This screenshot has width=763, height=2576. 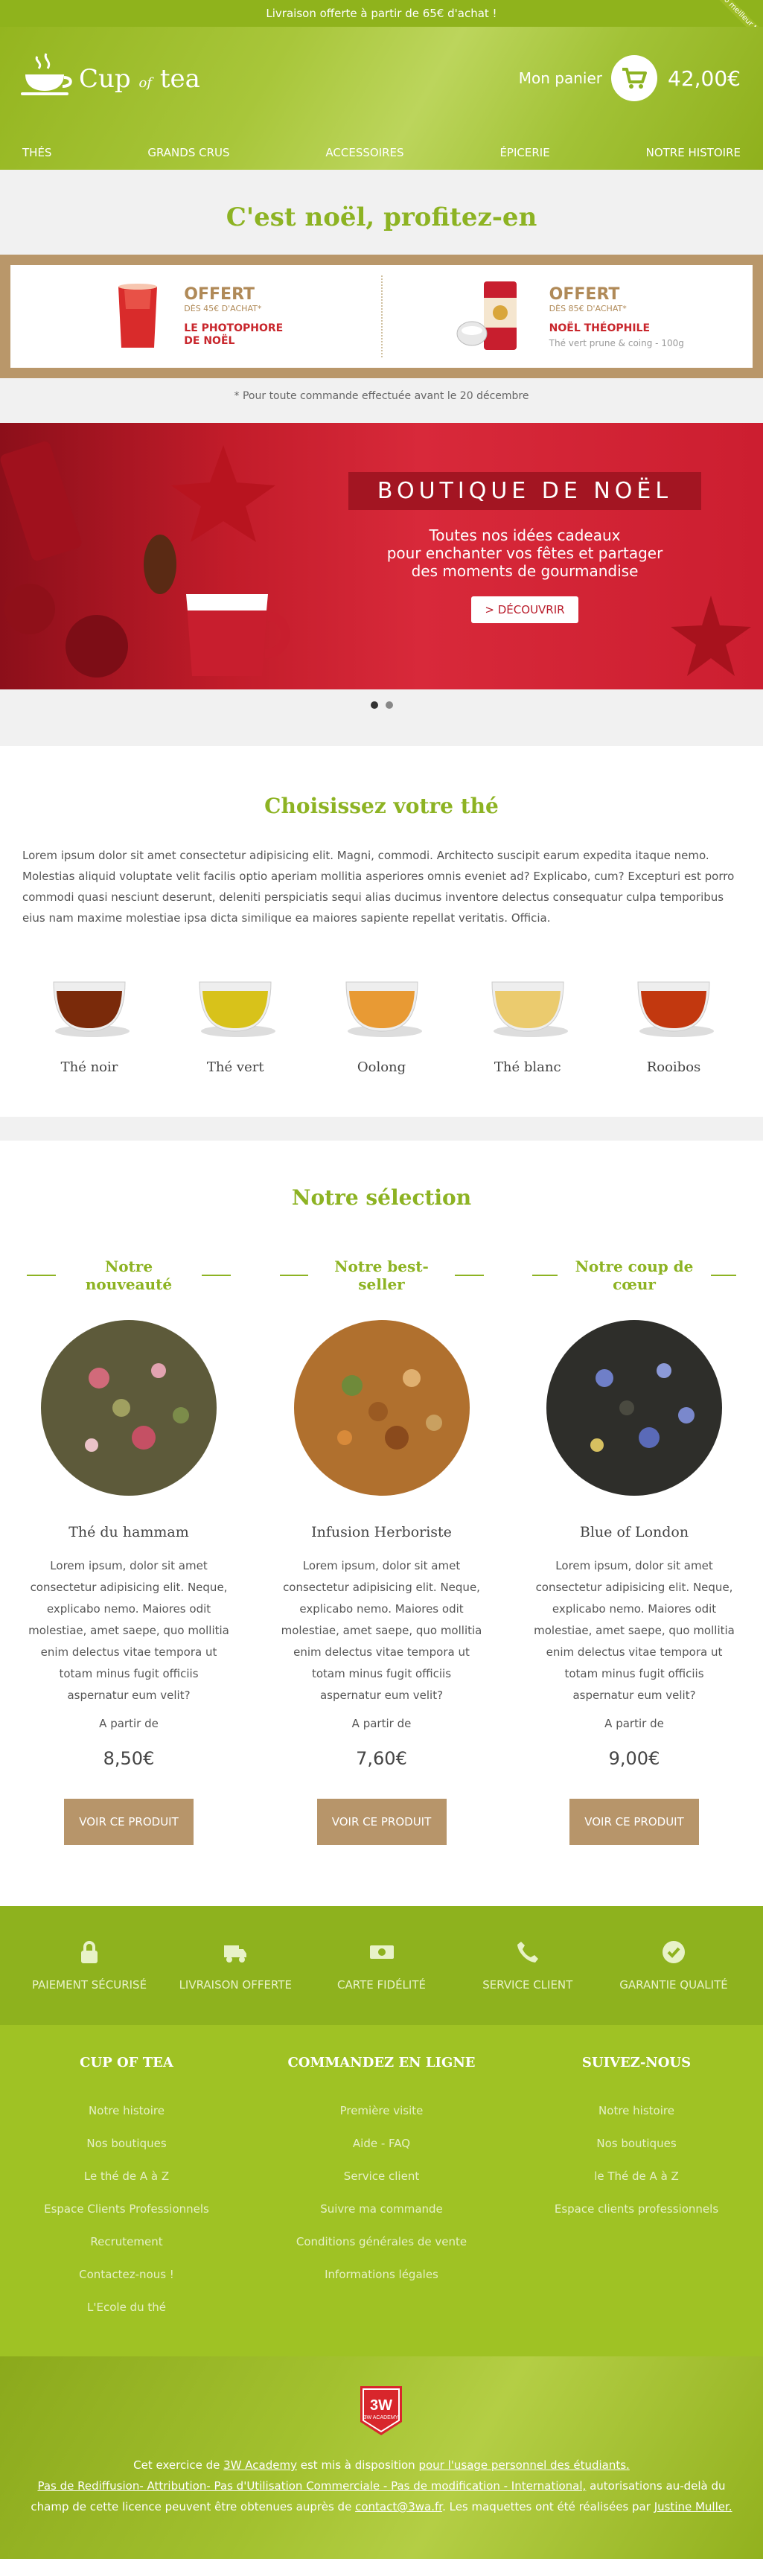 I want to click on product-tag: Notre coup de cœur, so click(x=634, y=1275).